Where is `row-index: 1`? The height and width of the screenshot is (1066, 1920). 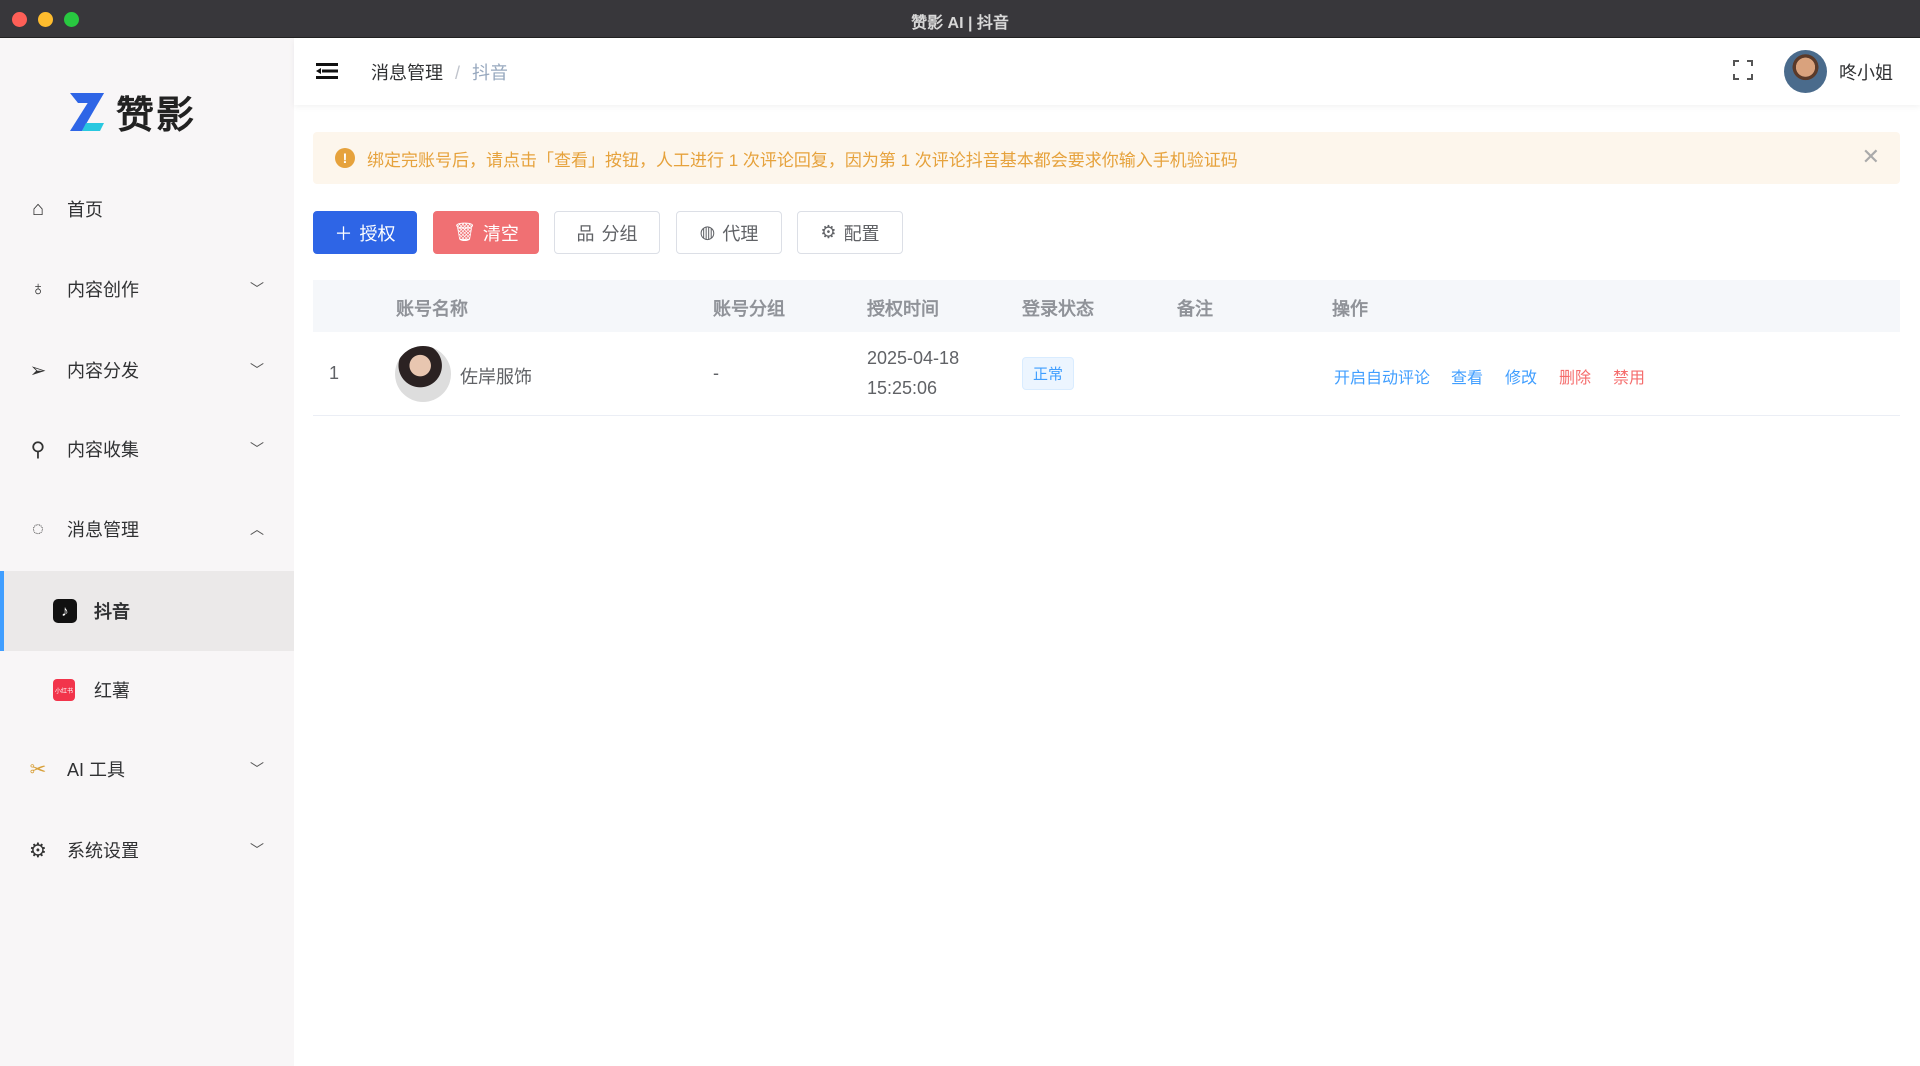 row-index: 1 is located at coordinates (334, 373).